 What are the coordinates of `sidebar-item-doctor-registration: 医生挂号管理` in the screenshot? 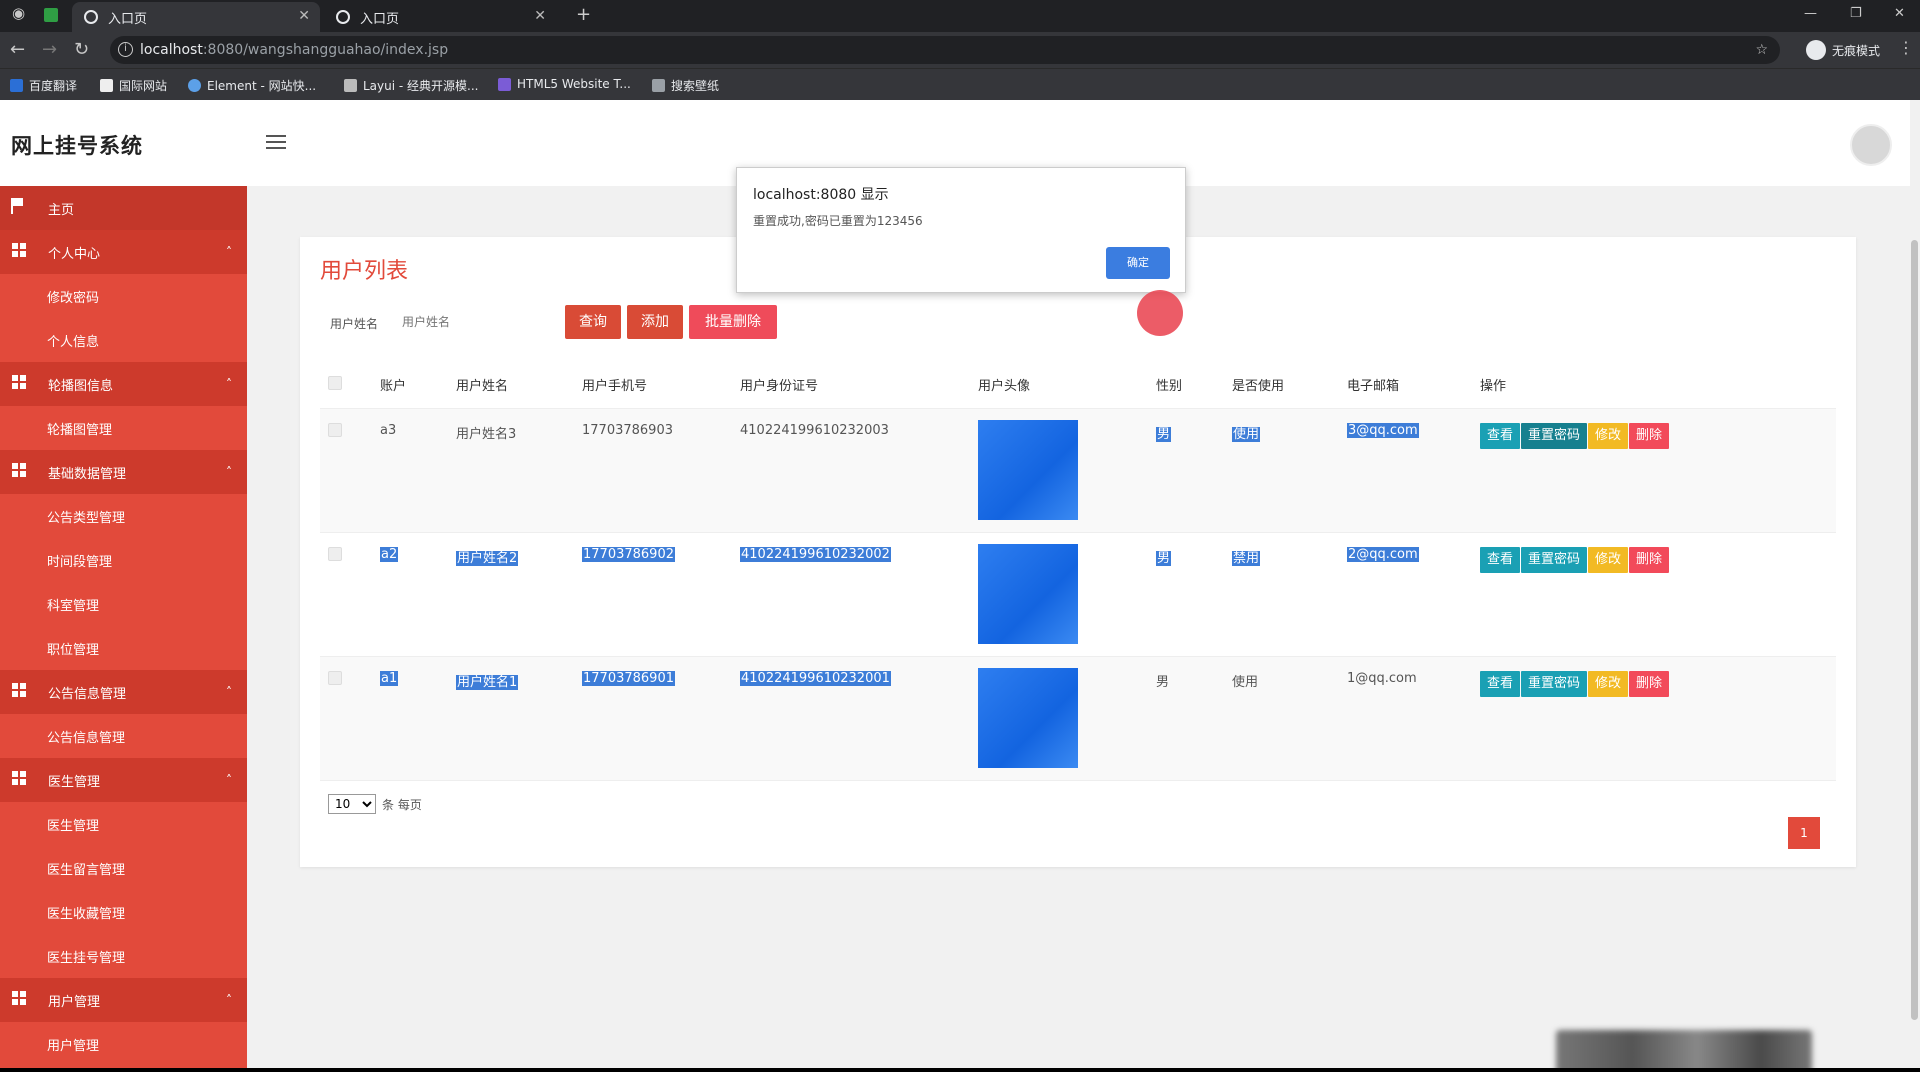 It's located at (123, 956).